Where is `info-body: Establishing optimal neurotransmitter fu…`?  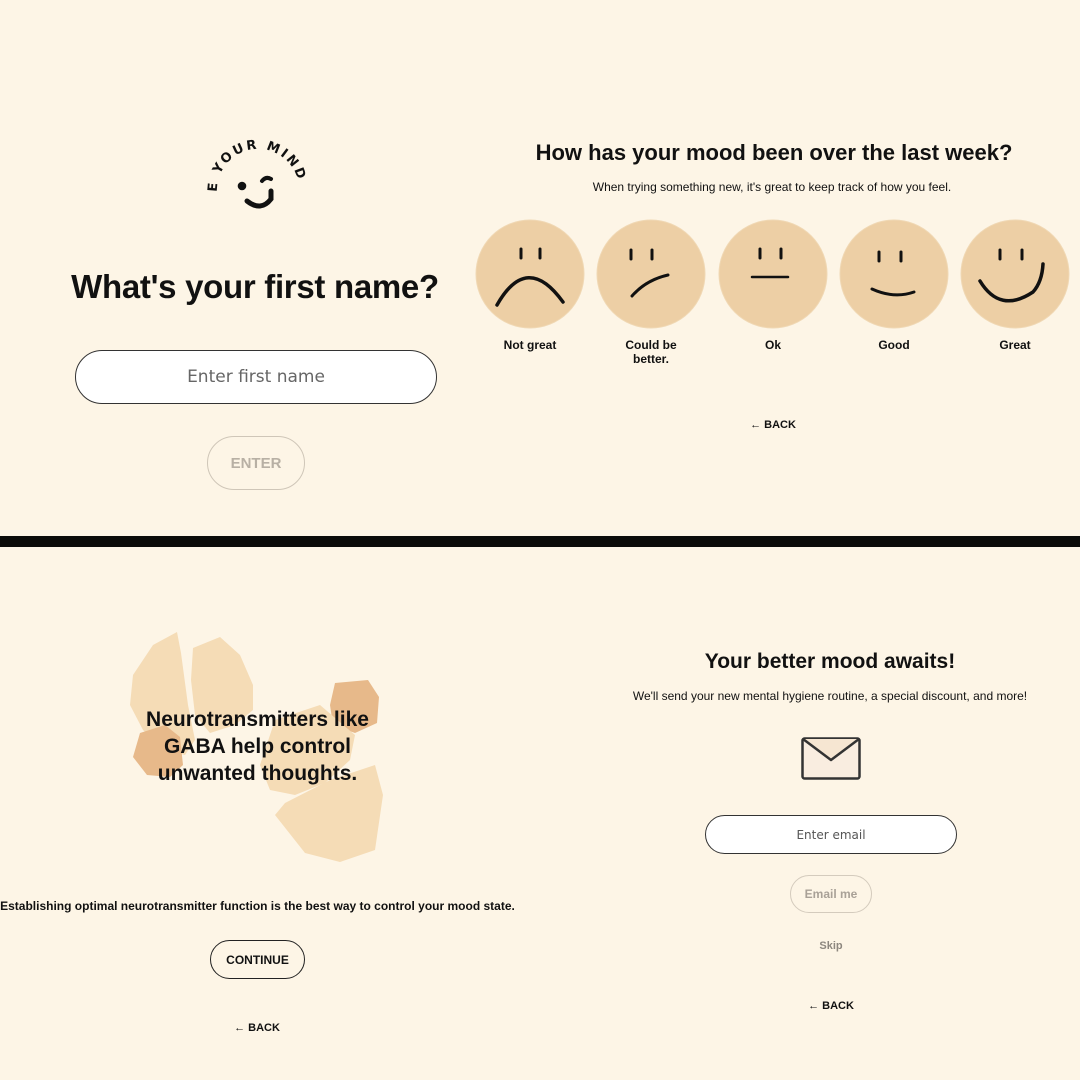
info-body: Establishing optimal neurotransmitter fu… is located at coordinates (257, 906).